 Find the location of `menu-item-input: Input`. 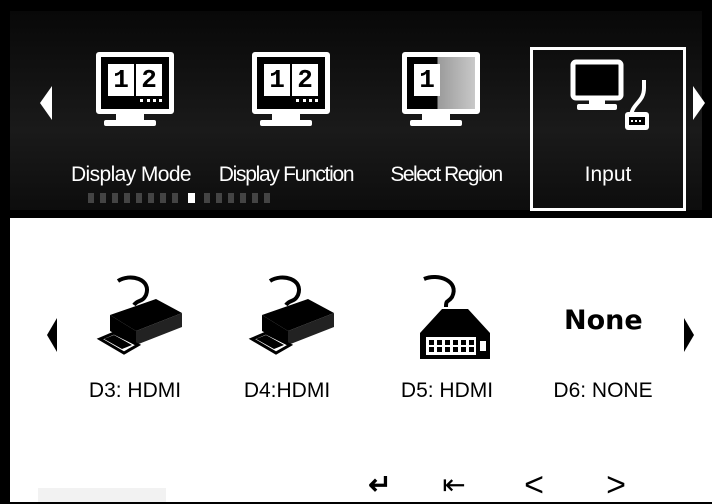

menu-item-input: Input is located at coordinates (608, 129).